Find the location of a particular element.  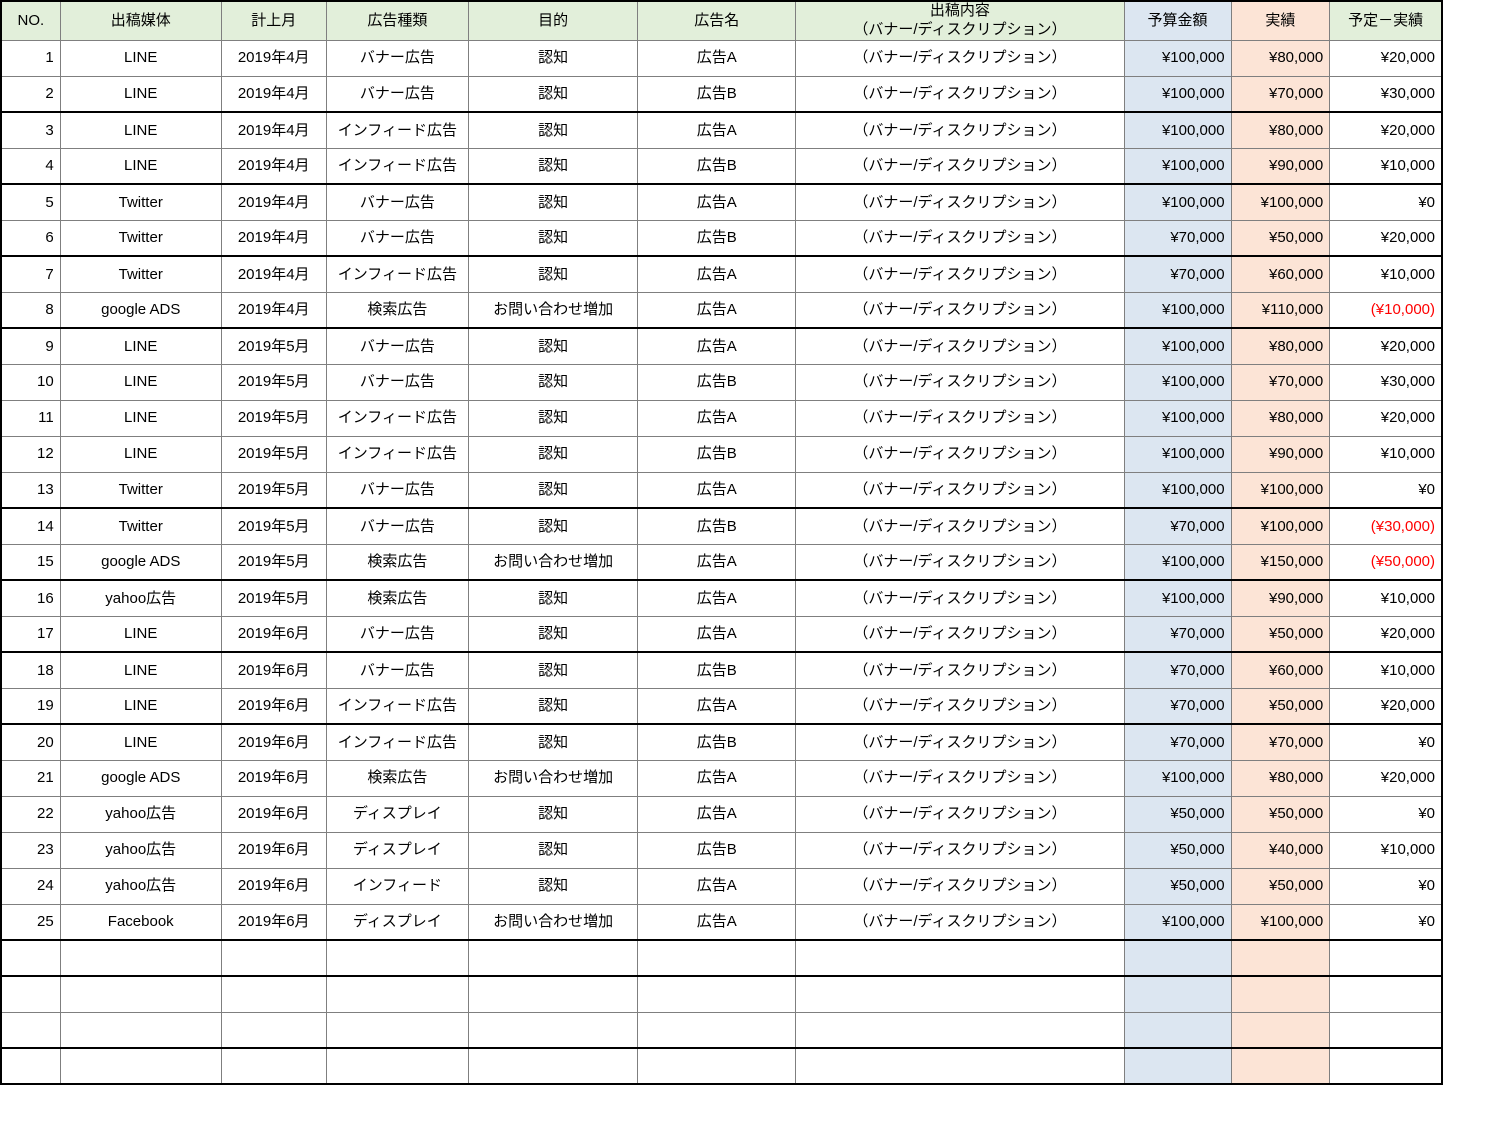

cell-month: 2019年4月 is located at coordinates (273, 166).